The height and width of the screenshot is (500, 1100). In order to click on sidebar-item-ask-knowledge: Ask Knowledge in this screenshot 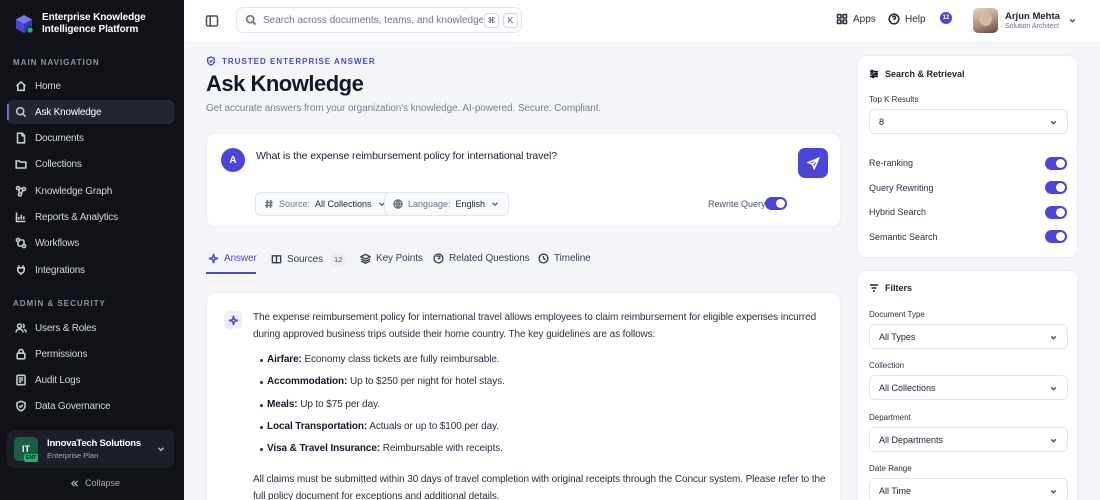, I will do `click(90, 112)`.